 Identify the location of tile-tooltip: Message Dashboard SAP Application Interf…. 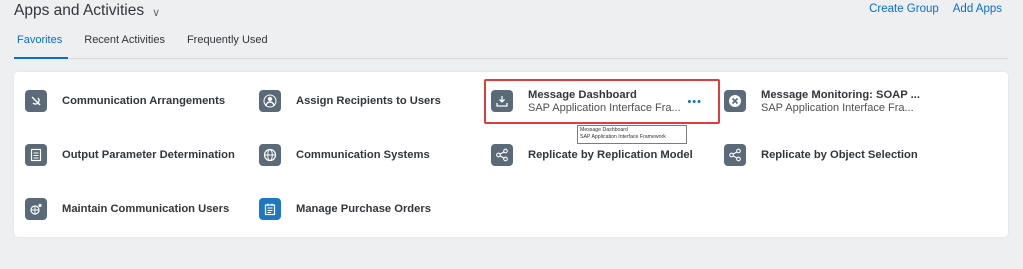
(632, 134).